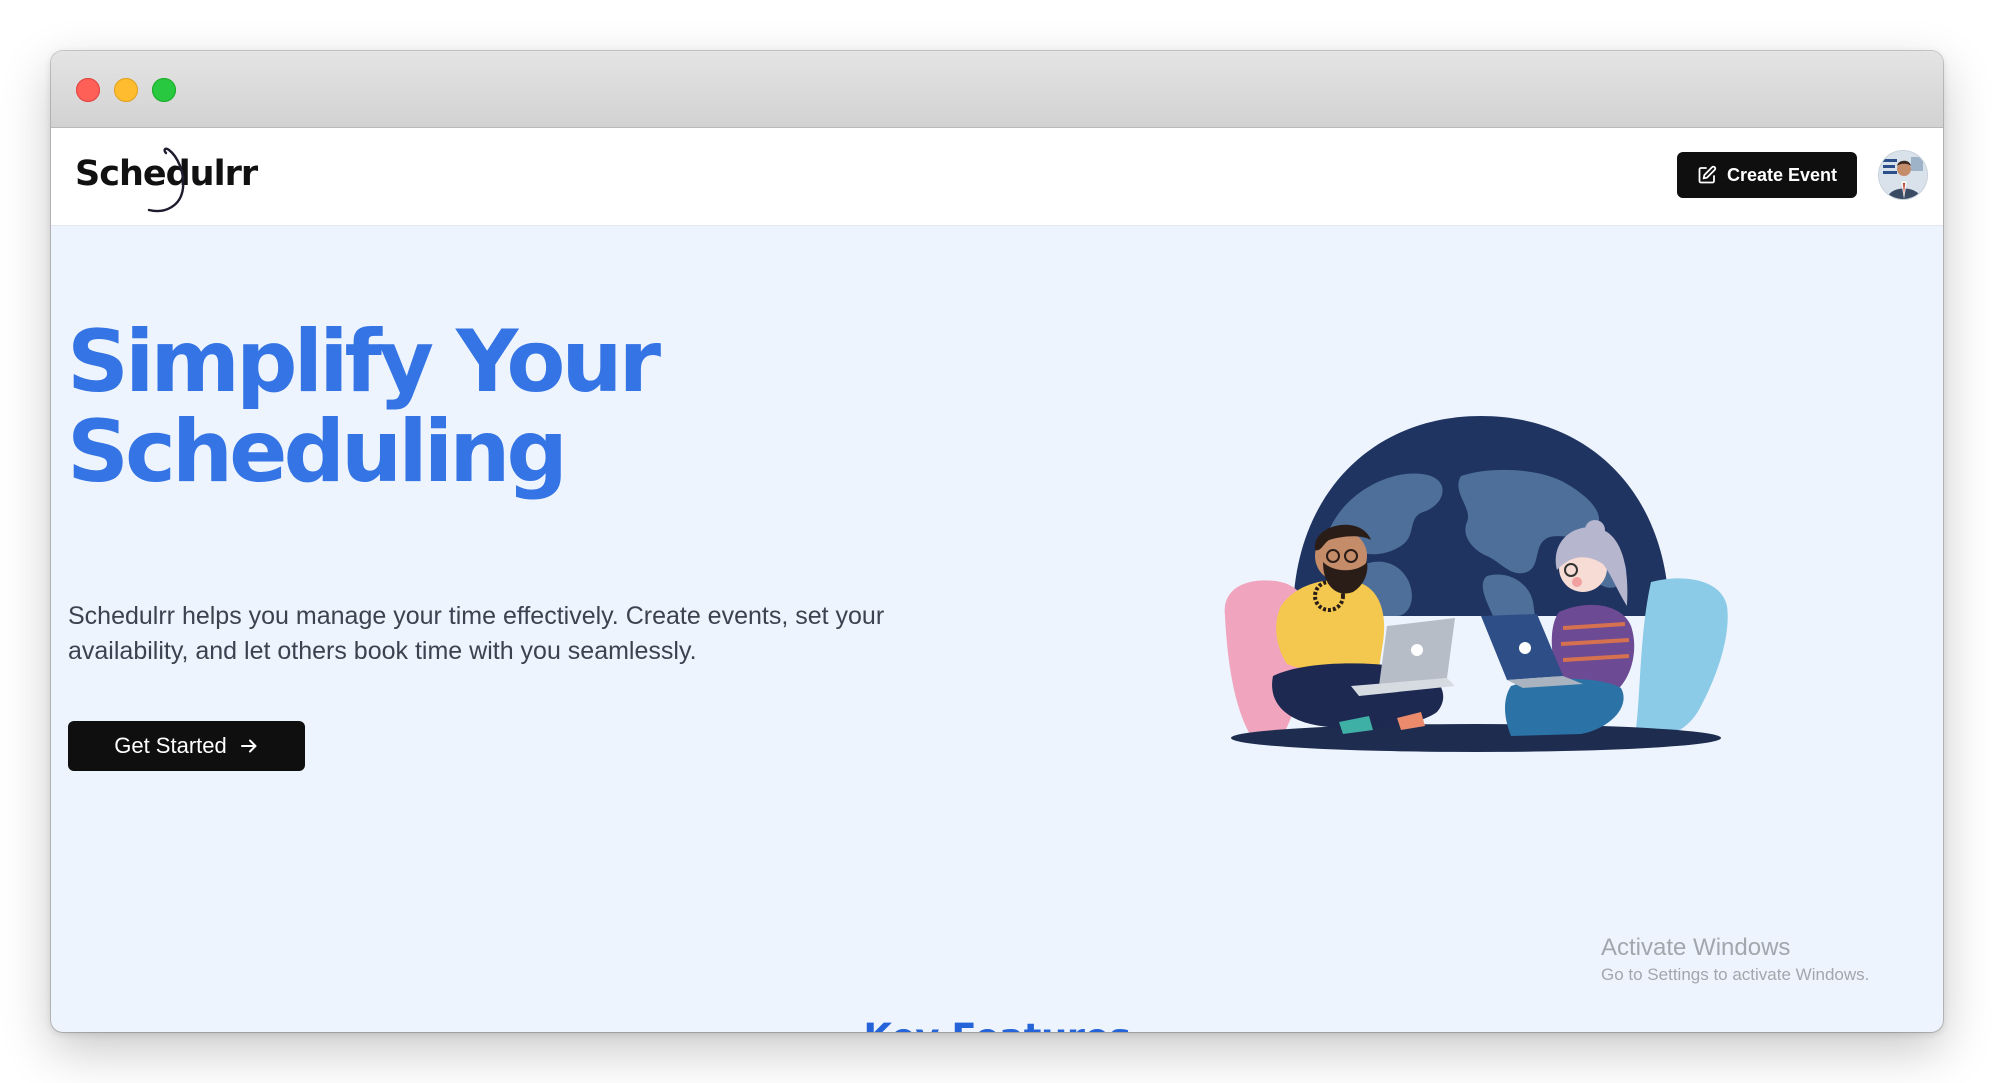  What do you see at coordinates (997, 177) in the screenshot?
I see `site-header: Schedulrr Create Event` at bounding box center [997, 177].